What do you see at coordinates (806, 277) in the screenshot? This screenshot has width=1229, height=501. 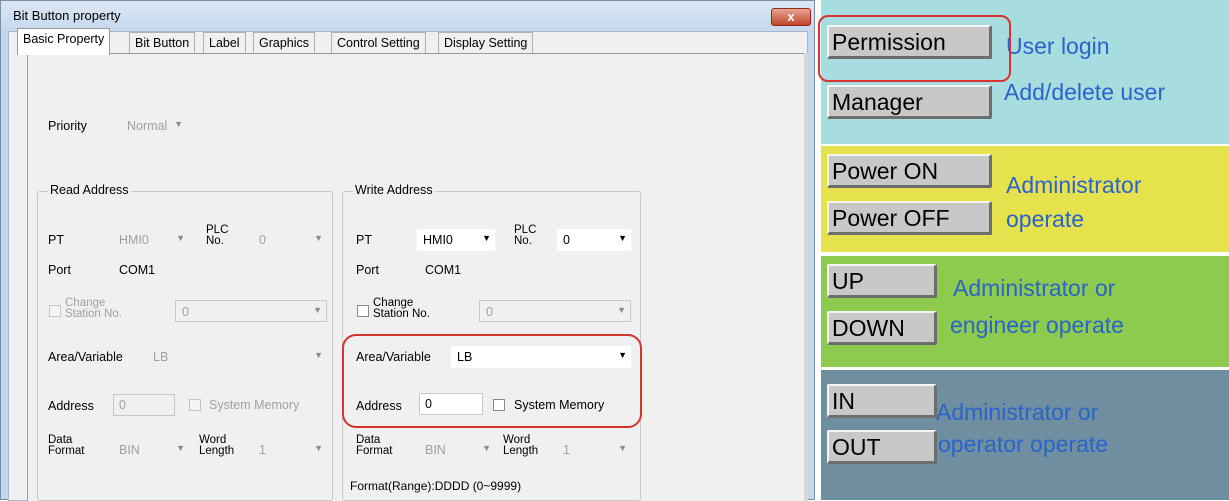 I see `vertical-scrollbar` at bounding box center [806, 277].